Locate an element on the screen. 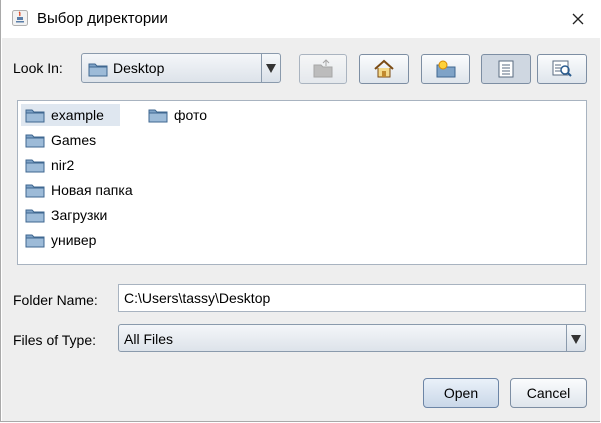 This screenshot has width=601, height=423. list-item-foto: фото is located at coordinates (194, 115).